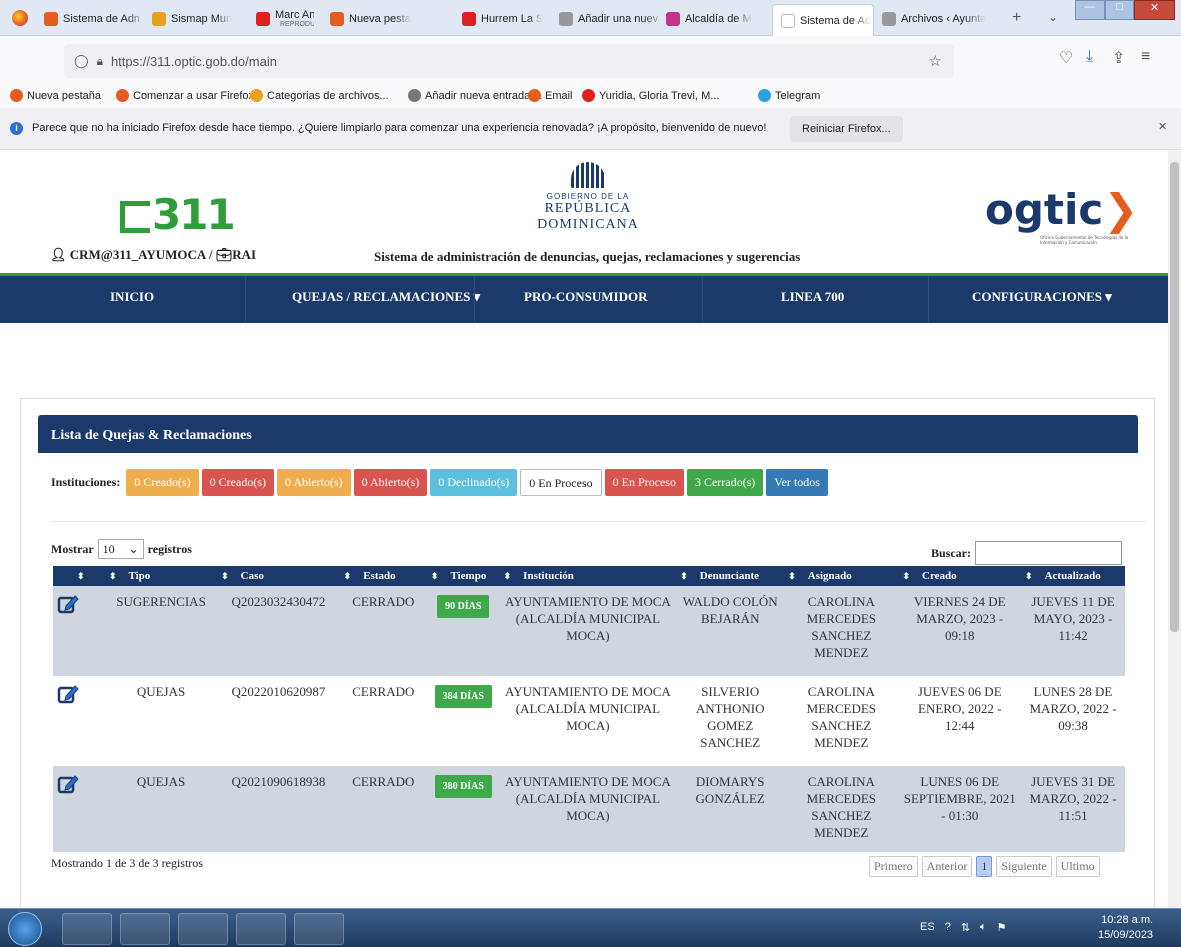 The width and height of the screenshot is (1181, 947). What do you see at coordinates (194, 61) in the screenshot?
I see `url-text: https://311.optic.gob.do/main` at bounding box center [194, 61].